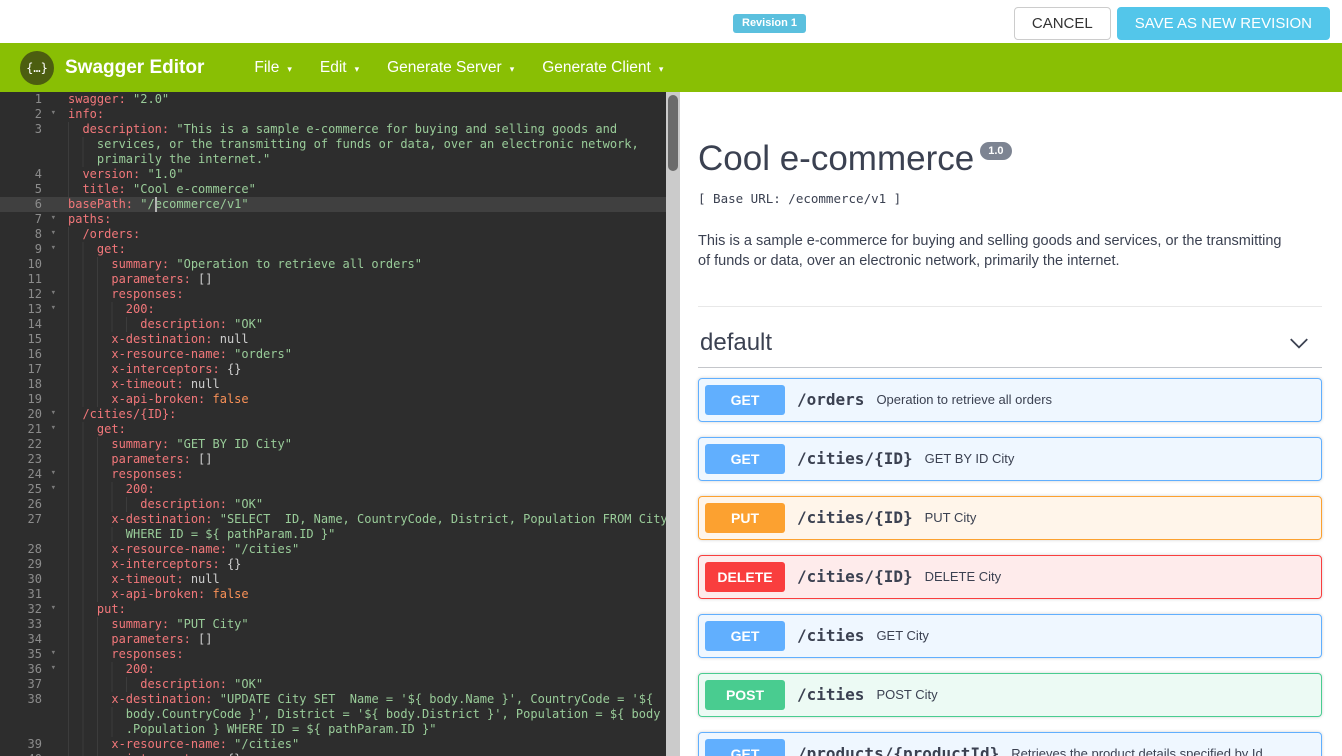 The image size is (1342, 756). Describe the element at coordinates (38, 204) in the screenshot. I see `line-number: 6` at that location.